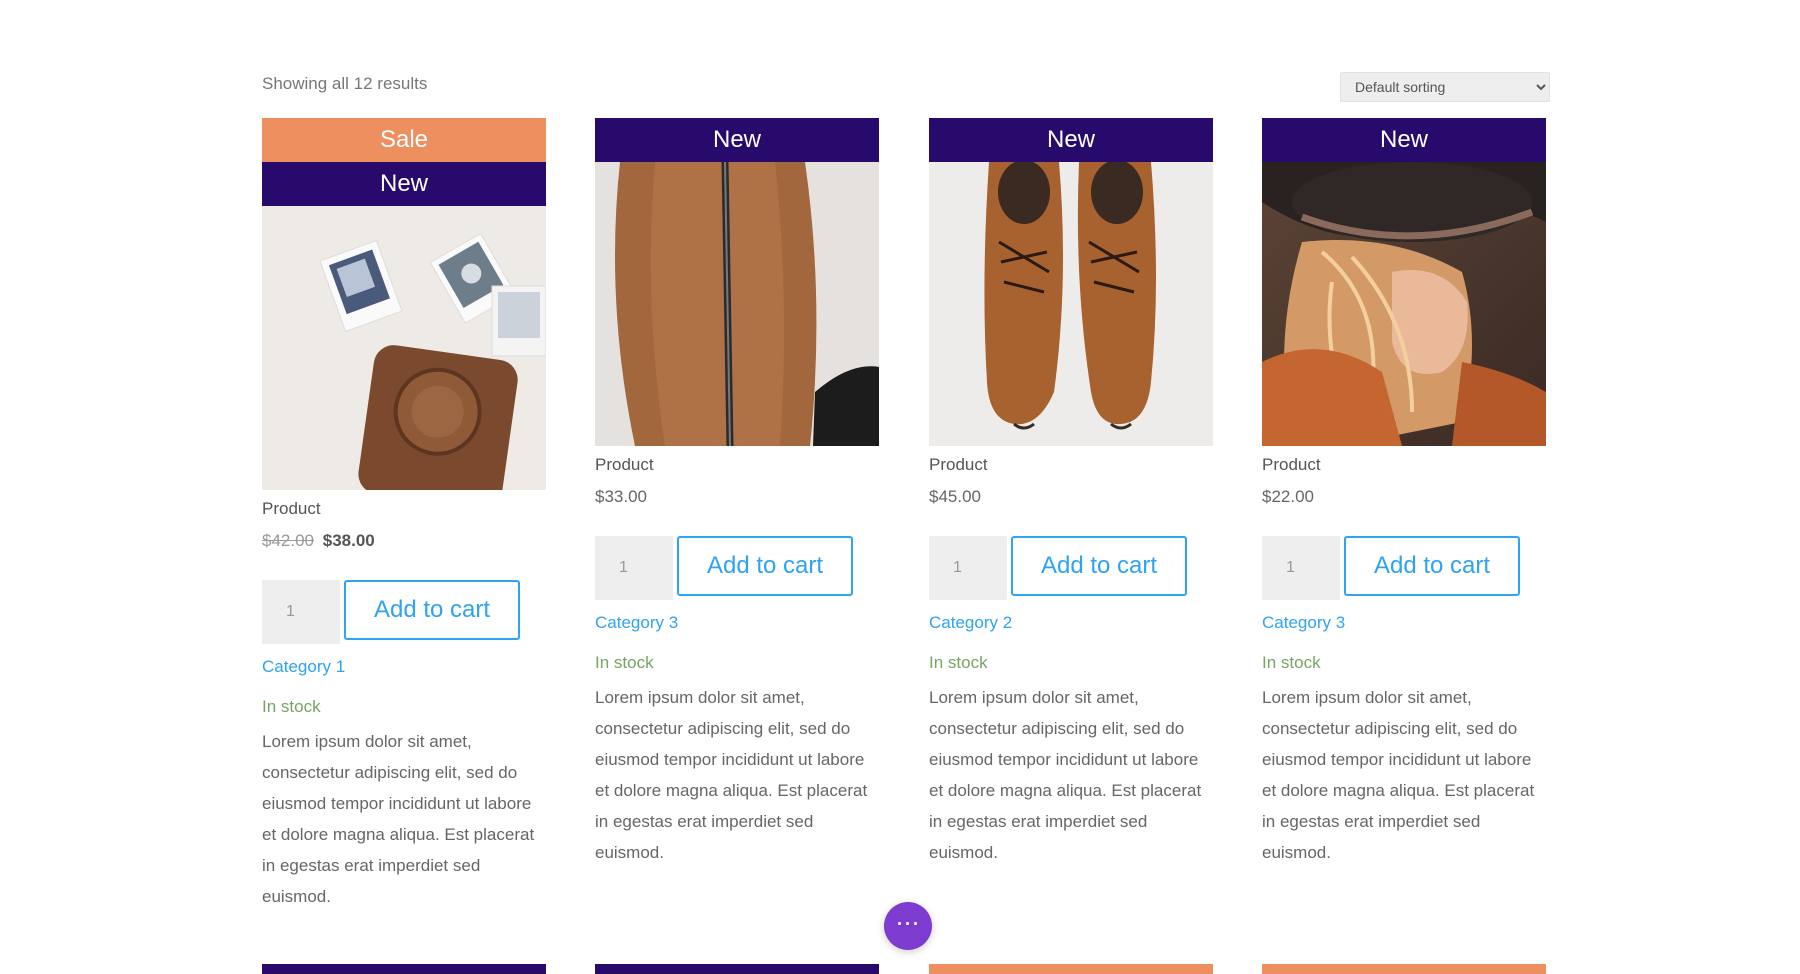 The image size is (1800, 974). What do you see at coordinates (1445, 87) in the screenshot?
I see `sort-dropdown: Default sorting` at bounding box center [1445, 87].